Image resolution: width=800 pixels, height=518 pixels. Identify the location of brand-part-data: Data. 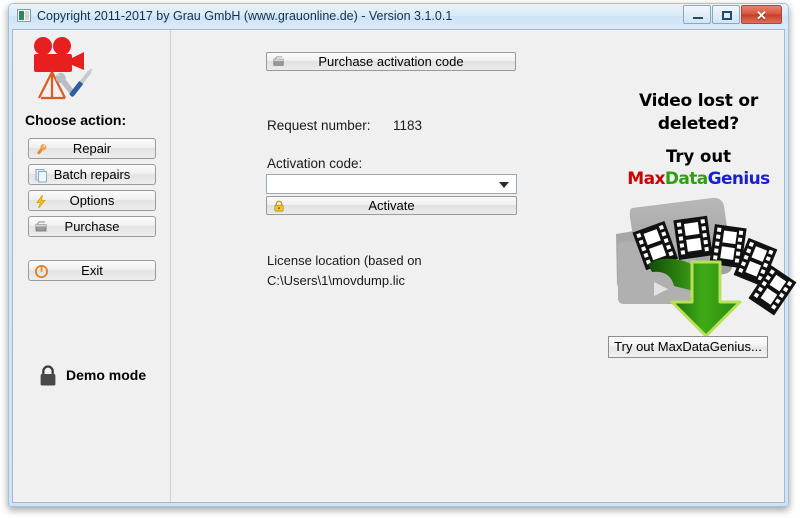
(686, 179).